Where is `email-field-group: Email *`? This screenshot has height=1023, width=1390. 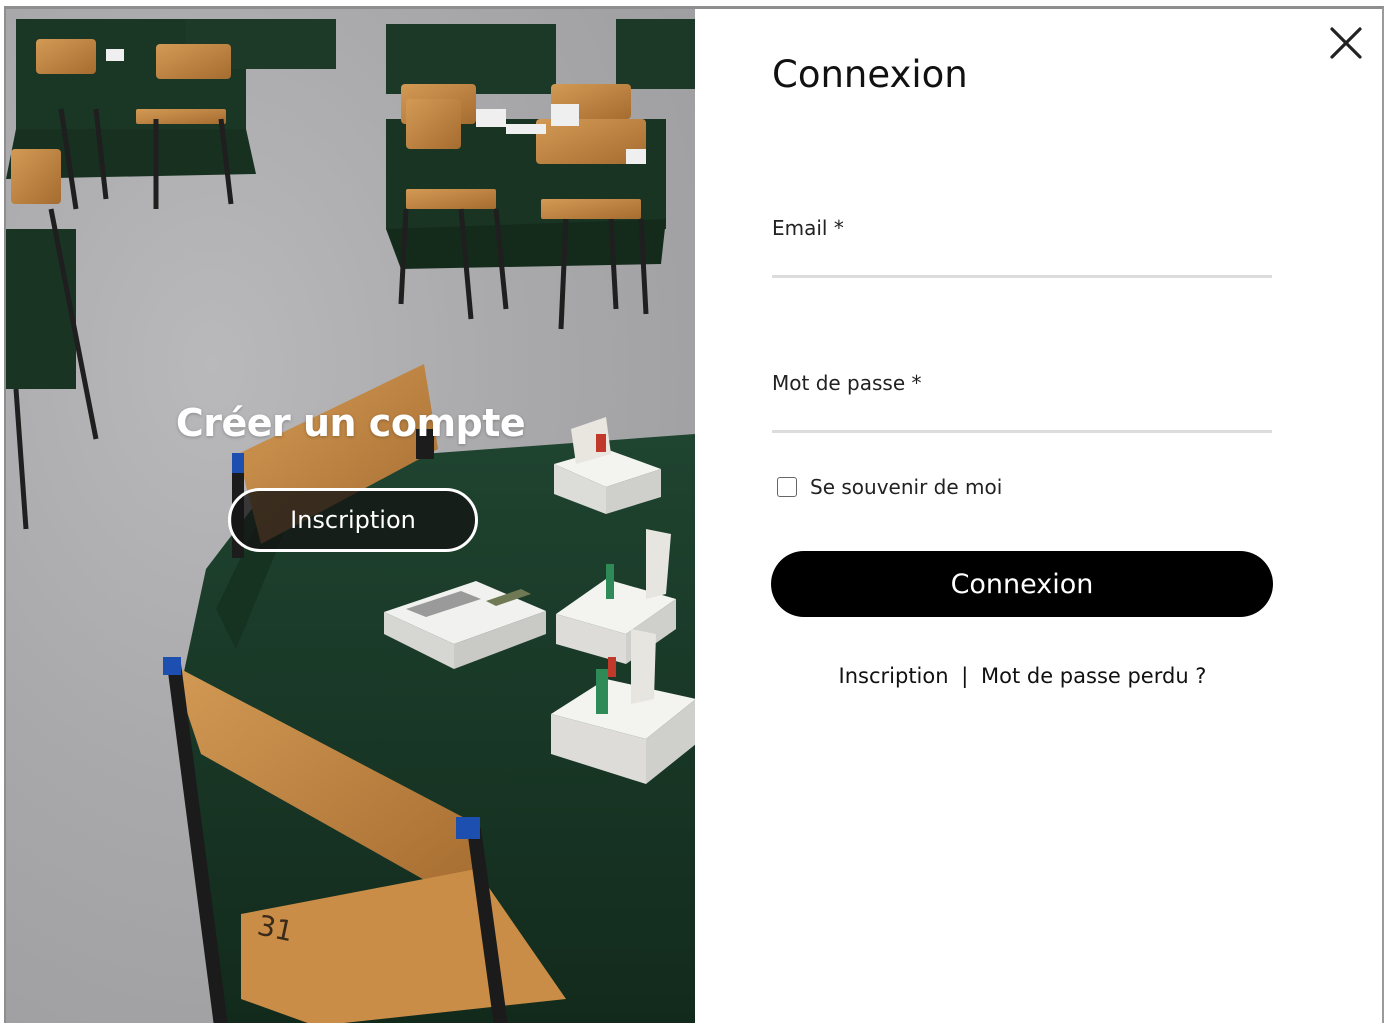 email-field-group: Email * is located at coordinates (1022, 247).